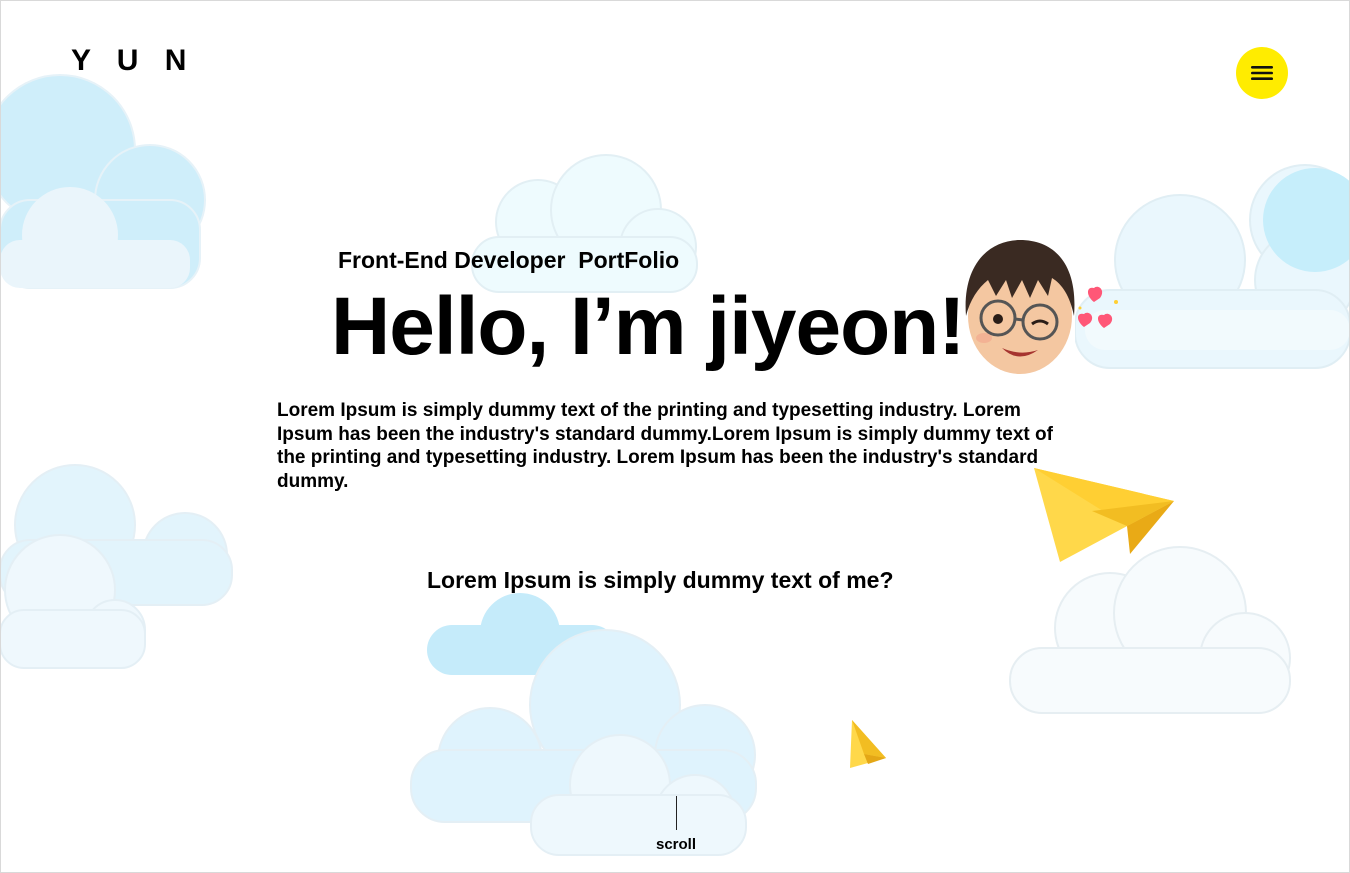  I want to click on hero-headline: Hello, I’m jiyeon!, so click(648, 326).